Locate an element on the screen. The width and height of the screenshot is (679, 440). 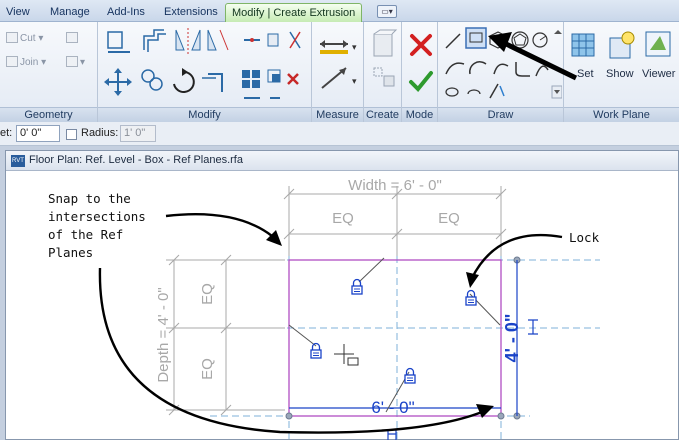
width-dimension: Width = 6' - 0" is located at coordinates (395, 185).